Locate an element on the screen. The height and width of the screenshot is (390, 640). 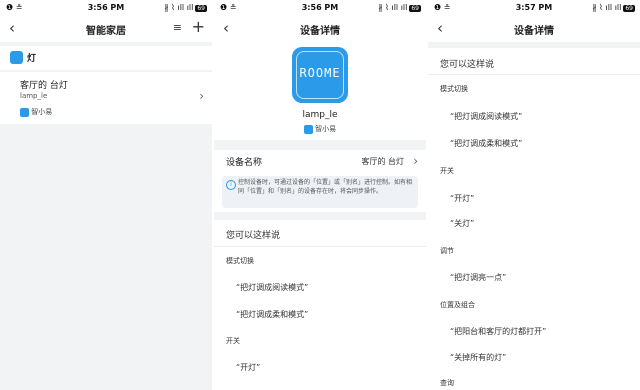
device-group-header: 灯 is located at coordinates (106, 58).